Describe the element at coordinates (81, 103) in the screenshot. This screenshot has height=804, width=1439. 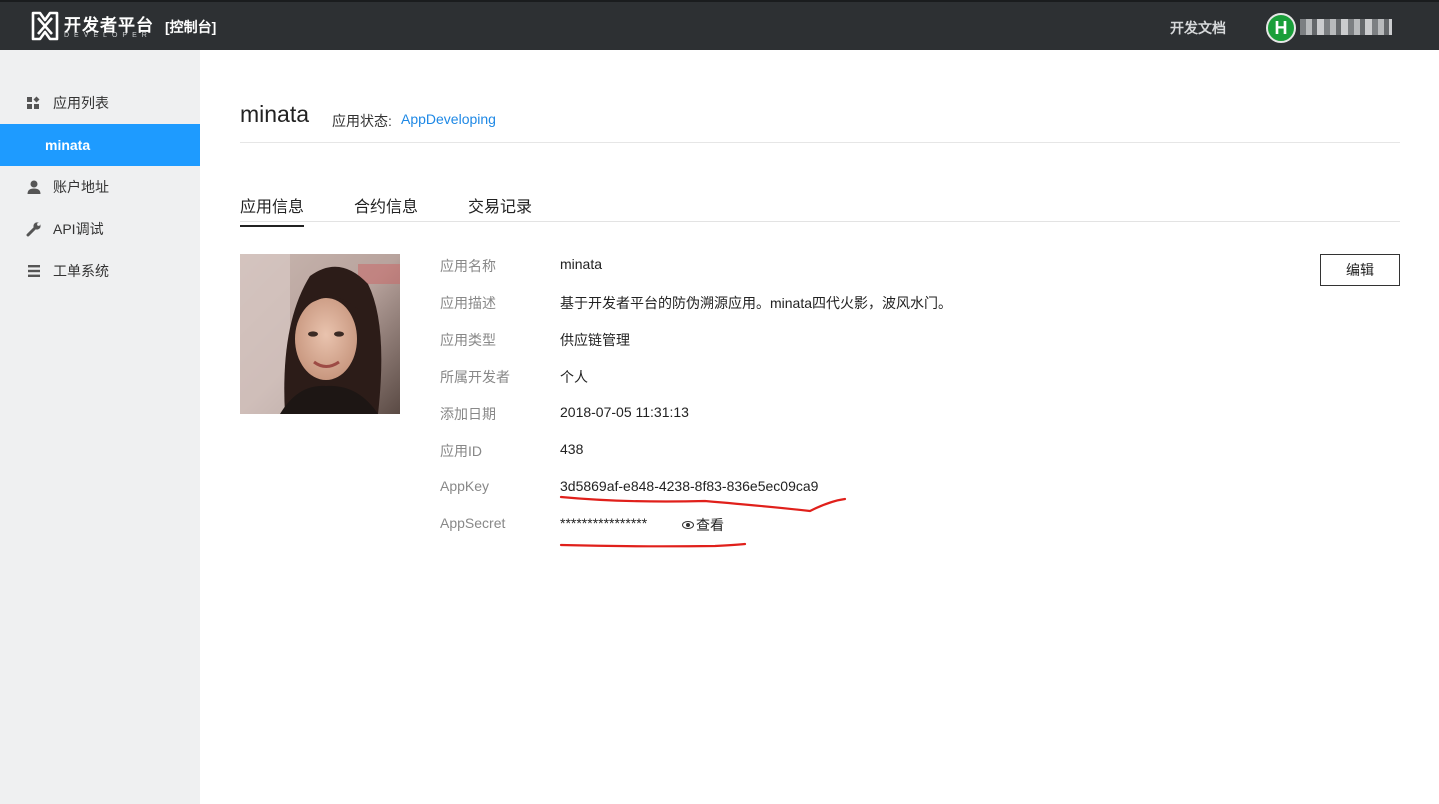
I see `sidebar-item-label: 应用列表` at that location.